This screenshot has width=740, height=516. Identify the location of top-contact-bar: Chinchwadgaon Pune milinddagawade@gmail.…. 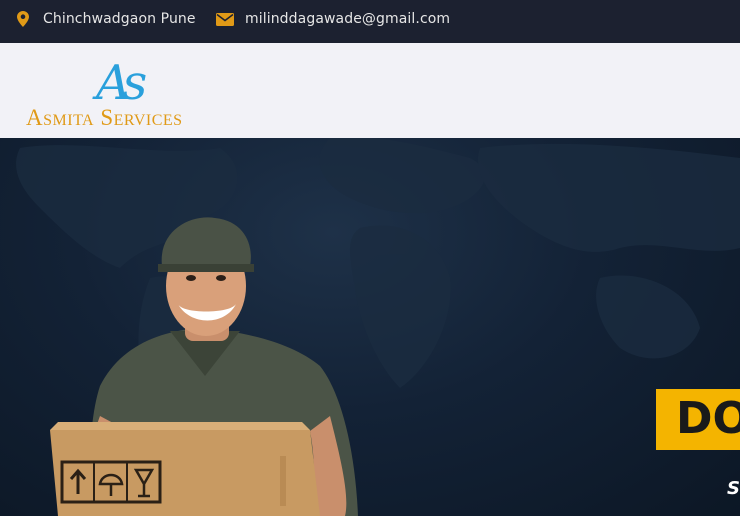
(370, 21).